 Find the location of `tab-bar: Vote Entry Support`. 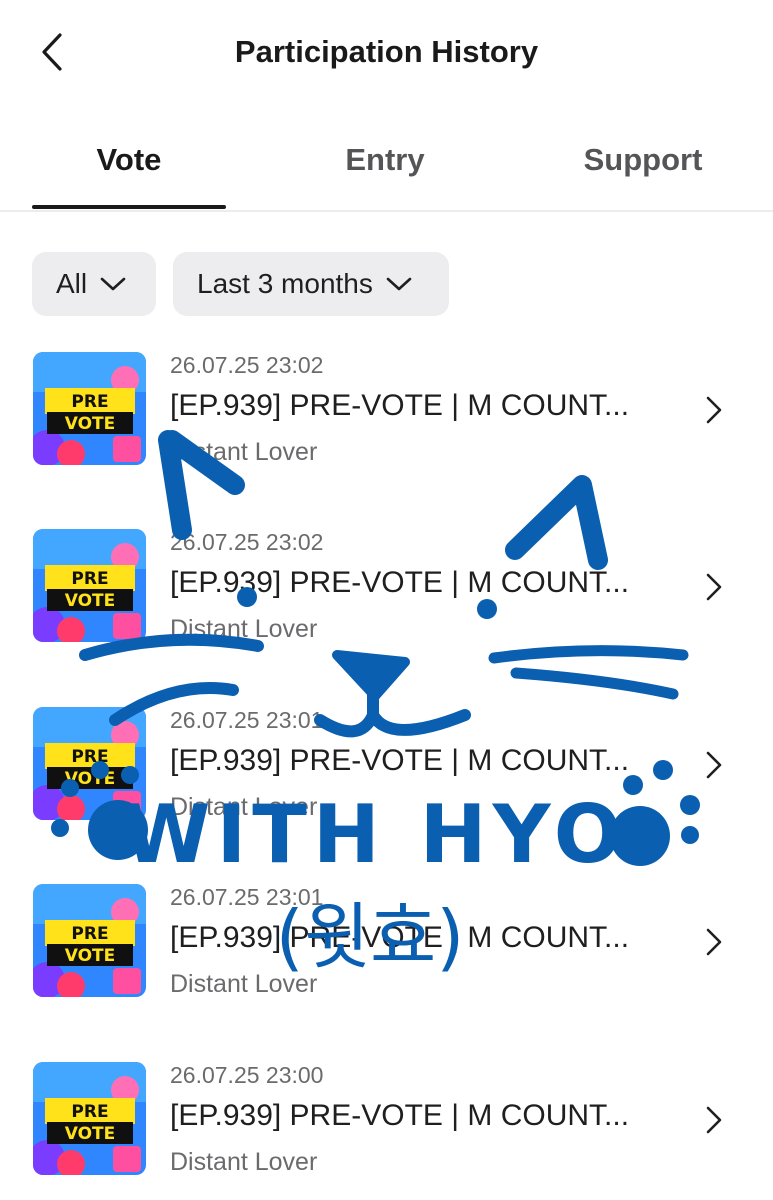

tab-bar: Vote Entry Support is located at coordinates (386, 170).